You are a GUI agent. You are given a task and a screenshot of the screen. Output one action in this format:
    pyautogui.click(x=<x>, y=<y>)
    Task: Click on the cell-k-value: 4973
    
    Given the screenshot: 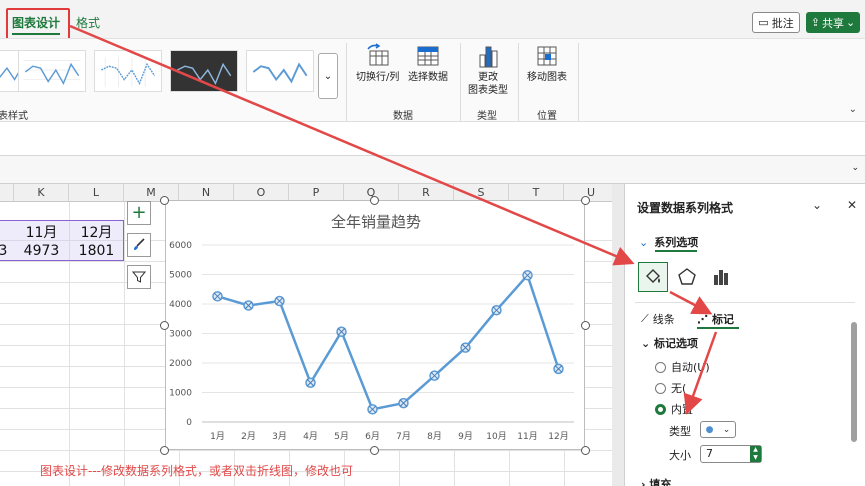 What is the action you would take?
    pyautogui.click(x=41, y=251)
    